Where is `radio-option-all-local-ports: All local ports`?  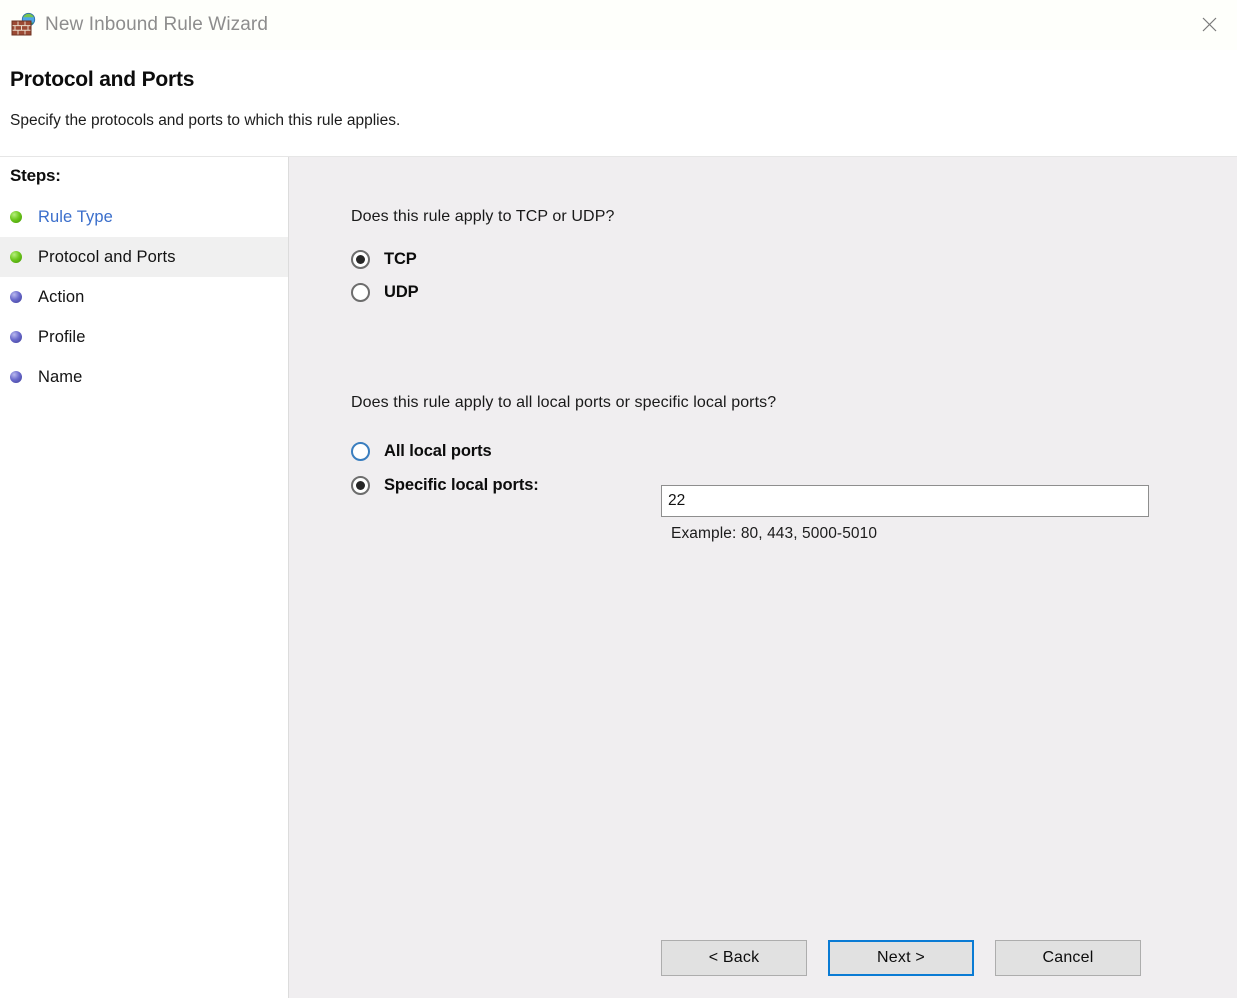
radio-option-all-local-ports: All local ports is located at coordinates (794, 451).